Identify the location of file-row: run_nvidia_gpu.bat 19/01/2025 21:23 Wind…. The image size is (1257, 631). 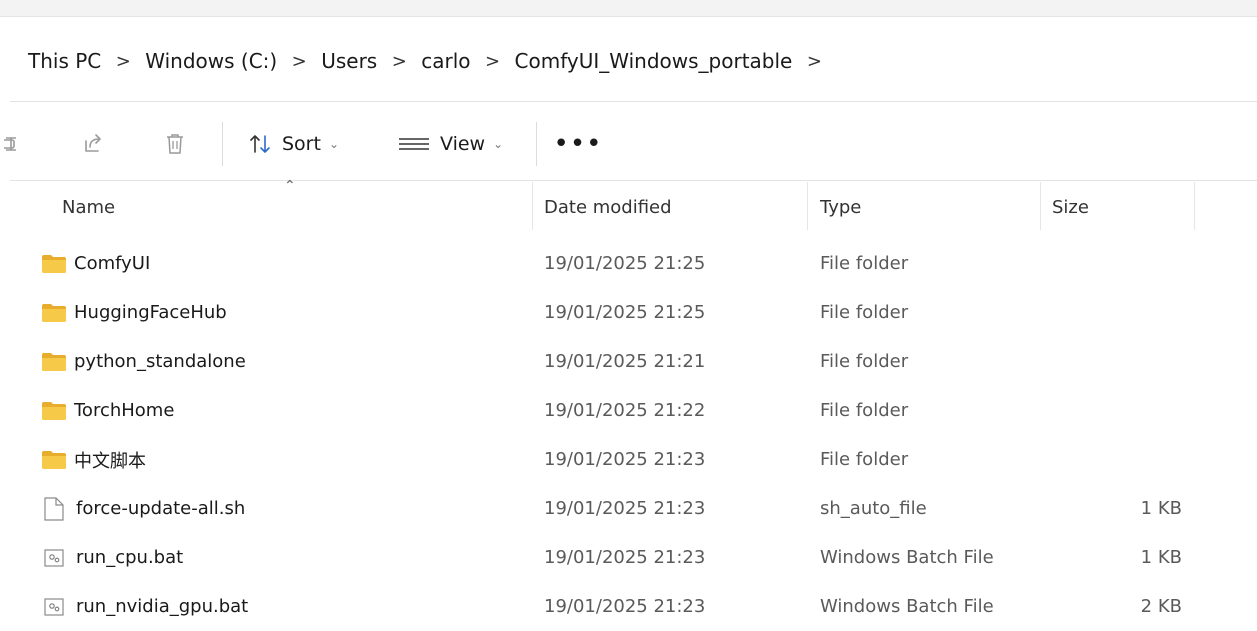
(628, 606).